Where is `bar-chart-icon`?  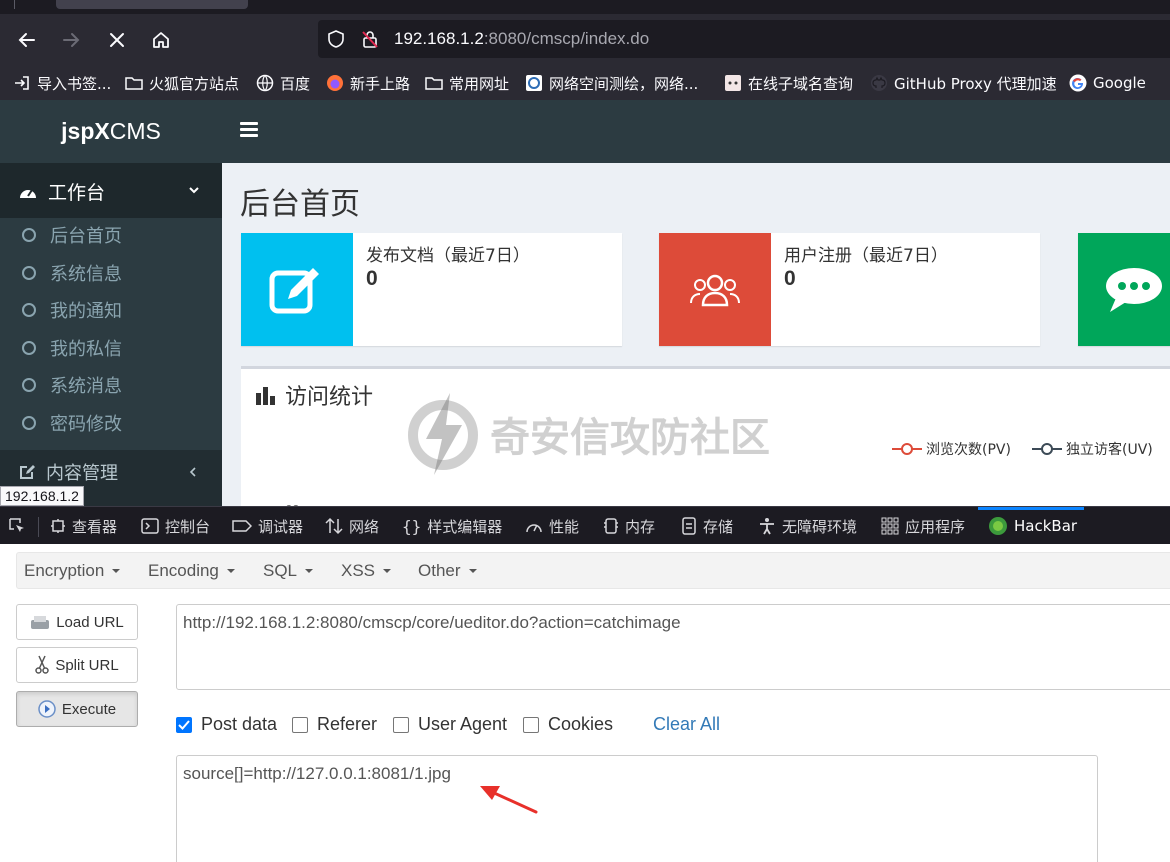
bar-chart-icon is located at coordinates (265, 396).